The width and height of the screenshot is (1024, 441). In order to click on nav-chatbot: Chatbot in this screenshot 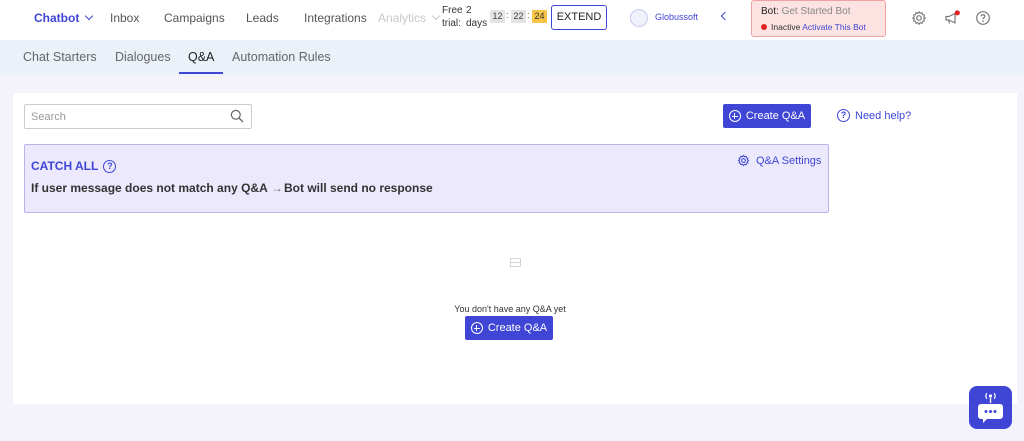, I will do `click(64, 18)`.